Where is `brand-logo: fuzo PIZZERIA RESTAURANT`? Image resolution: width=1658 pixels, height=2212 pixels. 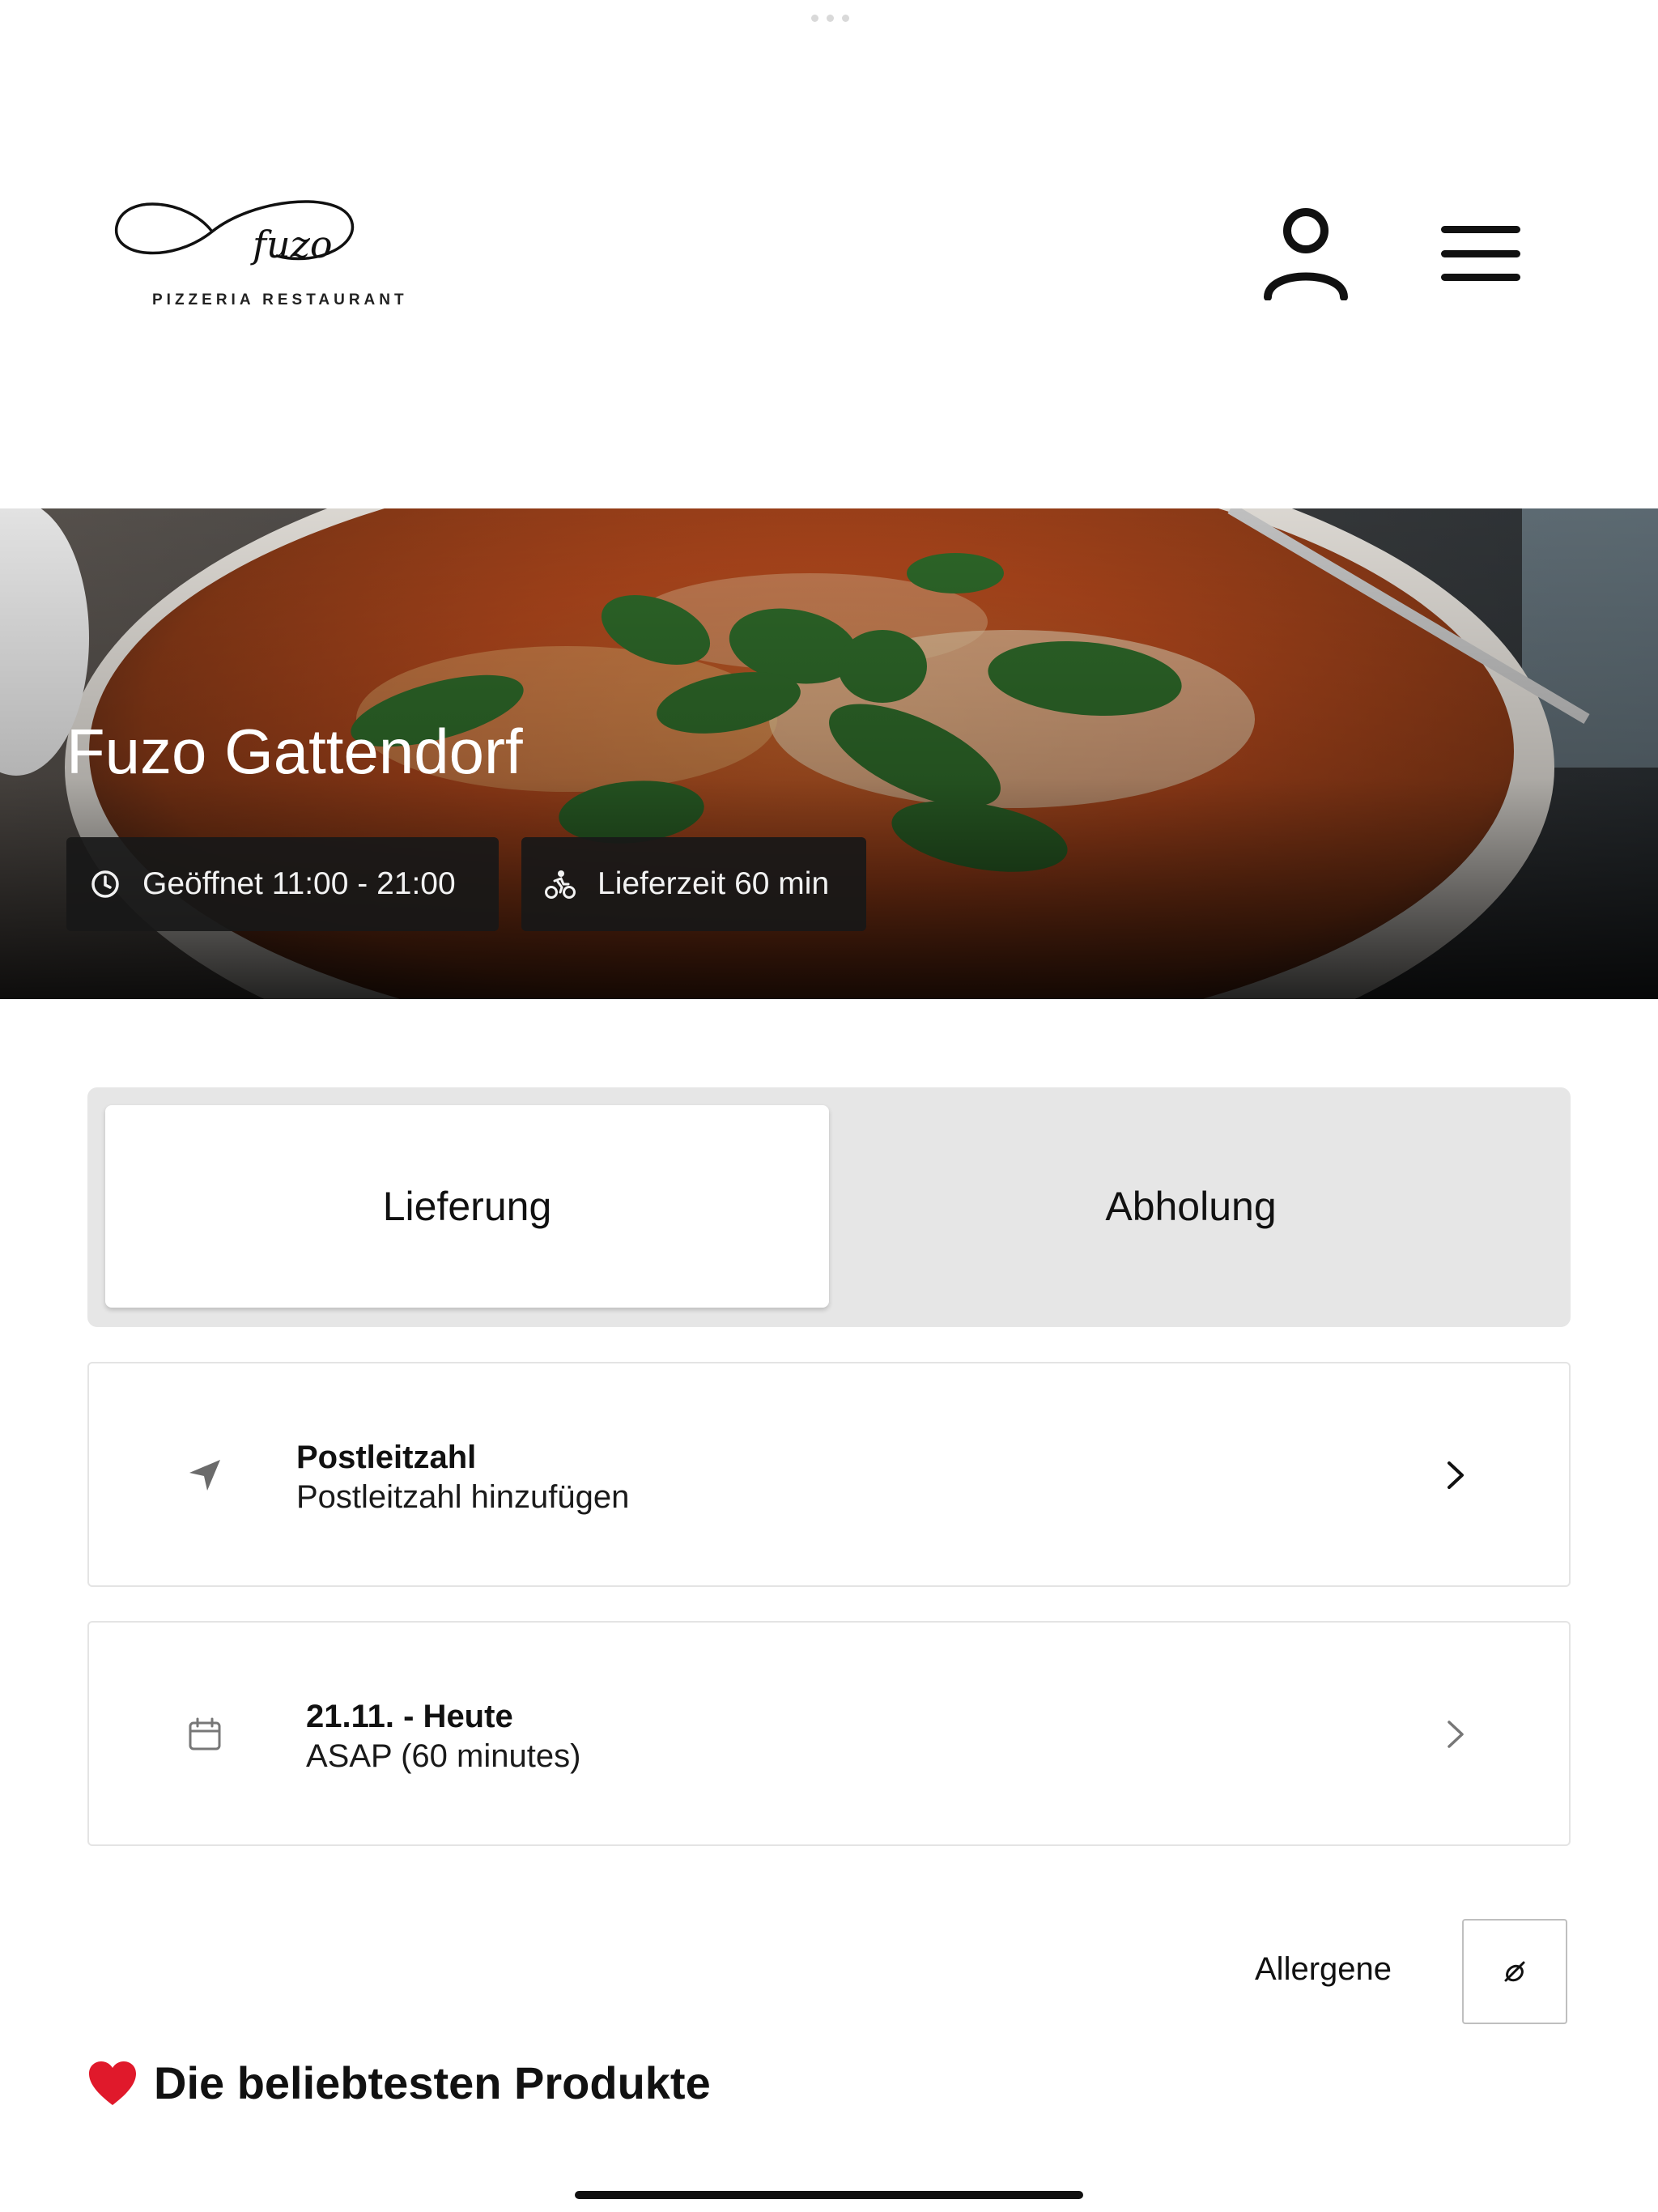
brand-logo: fuzo PIZZERIA RESTAURANT is located at coordinates (255, 250).